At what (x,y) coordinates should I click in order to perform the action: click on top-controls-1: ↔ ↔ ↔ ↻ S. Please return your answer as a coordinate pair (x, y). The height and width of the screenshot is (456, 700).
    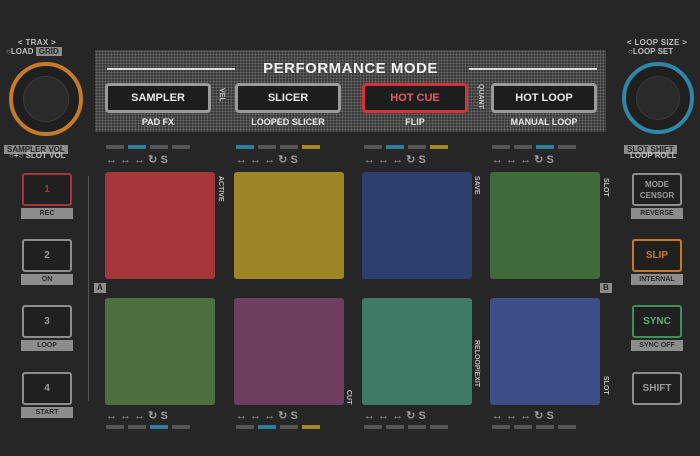
    Looking at the image, I should click on (137, 159).